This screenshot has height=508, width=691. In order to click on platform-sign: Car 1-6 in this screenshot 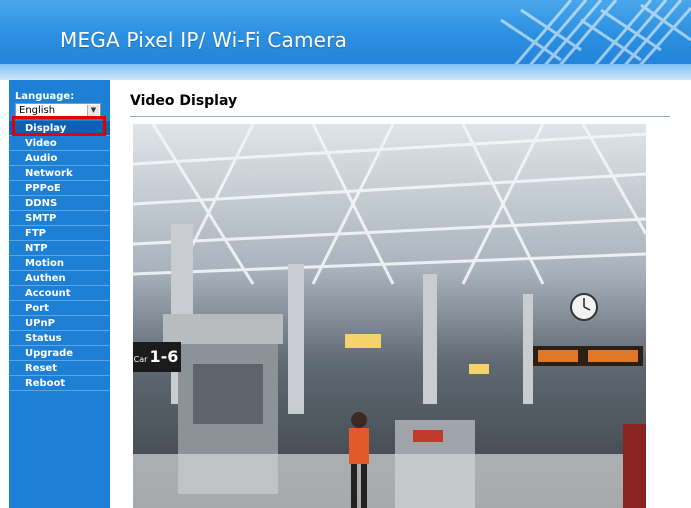, I will do `click(157, 357)`.